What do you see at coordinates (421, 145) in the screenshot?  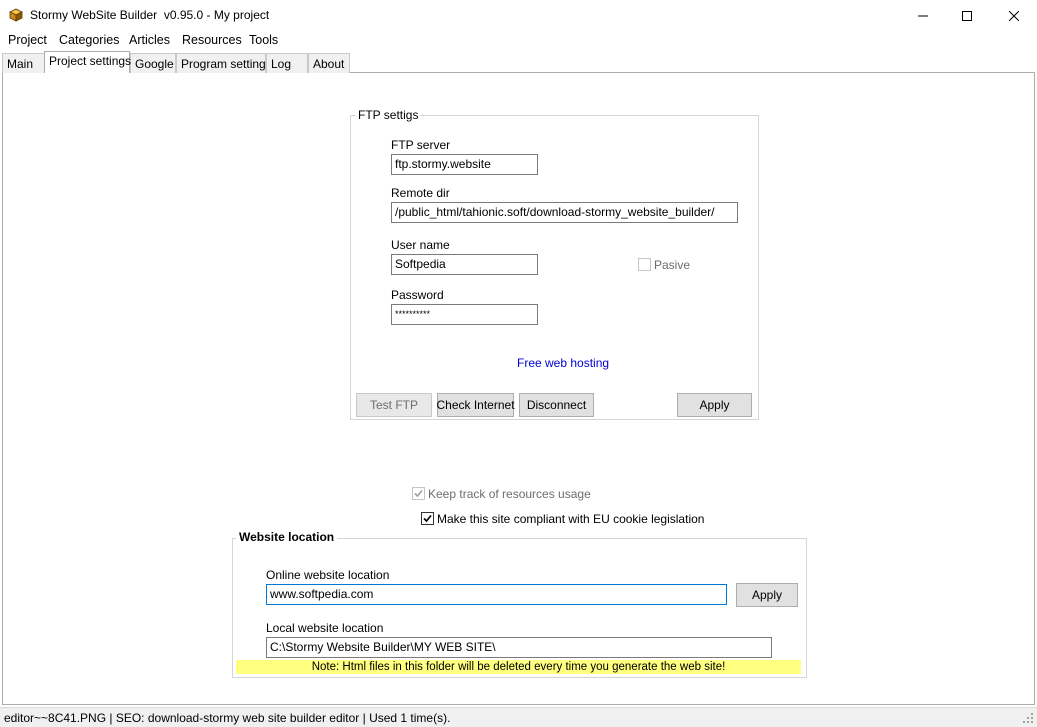 I see `ftp-server-label: FTP server` at bounding box center [421, 145].